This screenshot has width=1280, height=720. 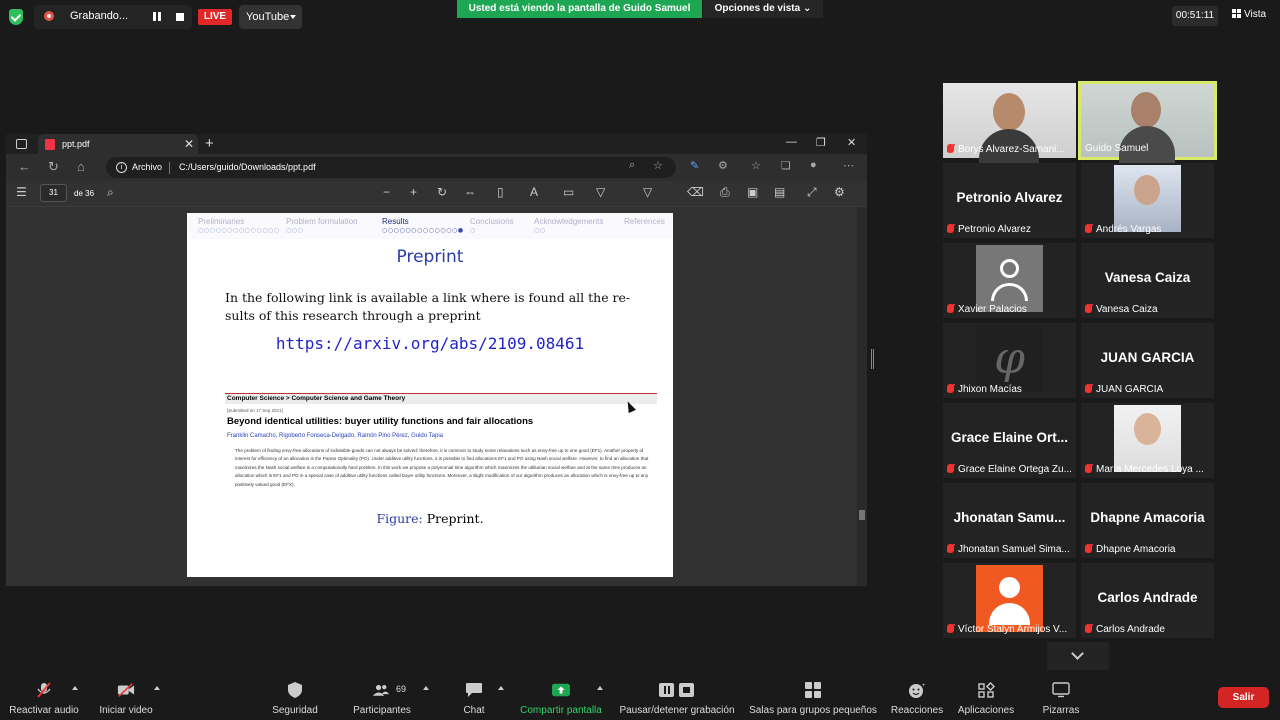 I want to click on share-screen-button: Compartir pantalla, so click(x=561, y=697).